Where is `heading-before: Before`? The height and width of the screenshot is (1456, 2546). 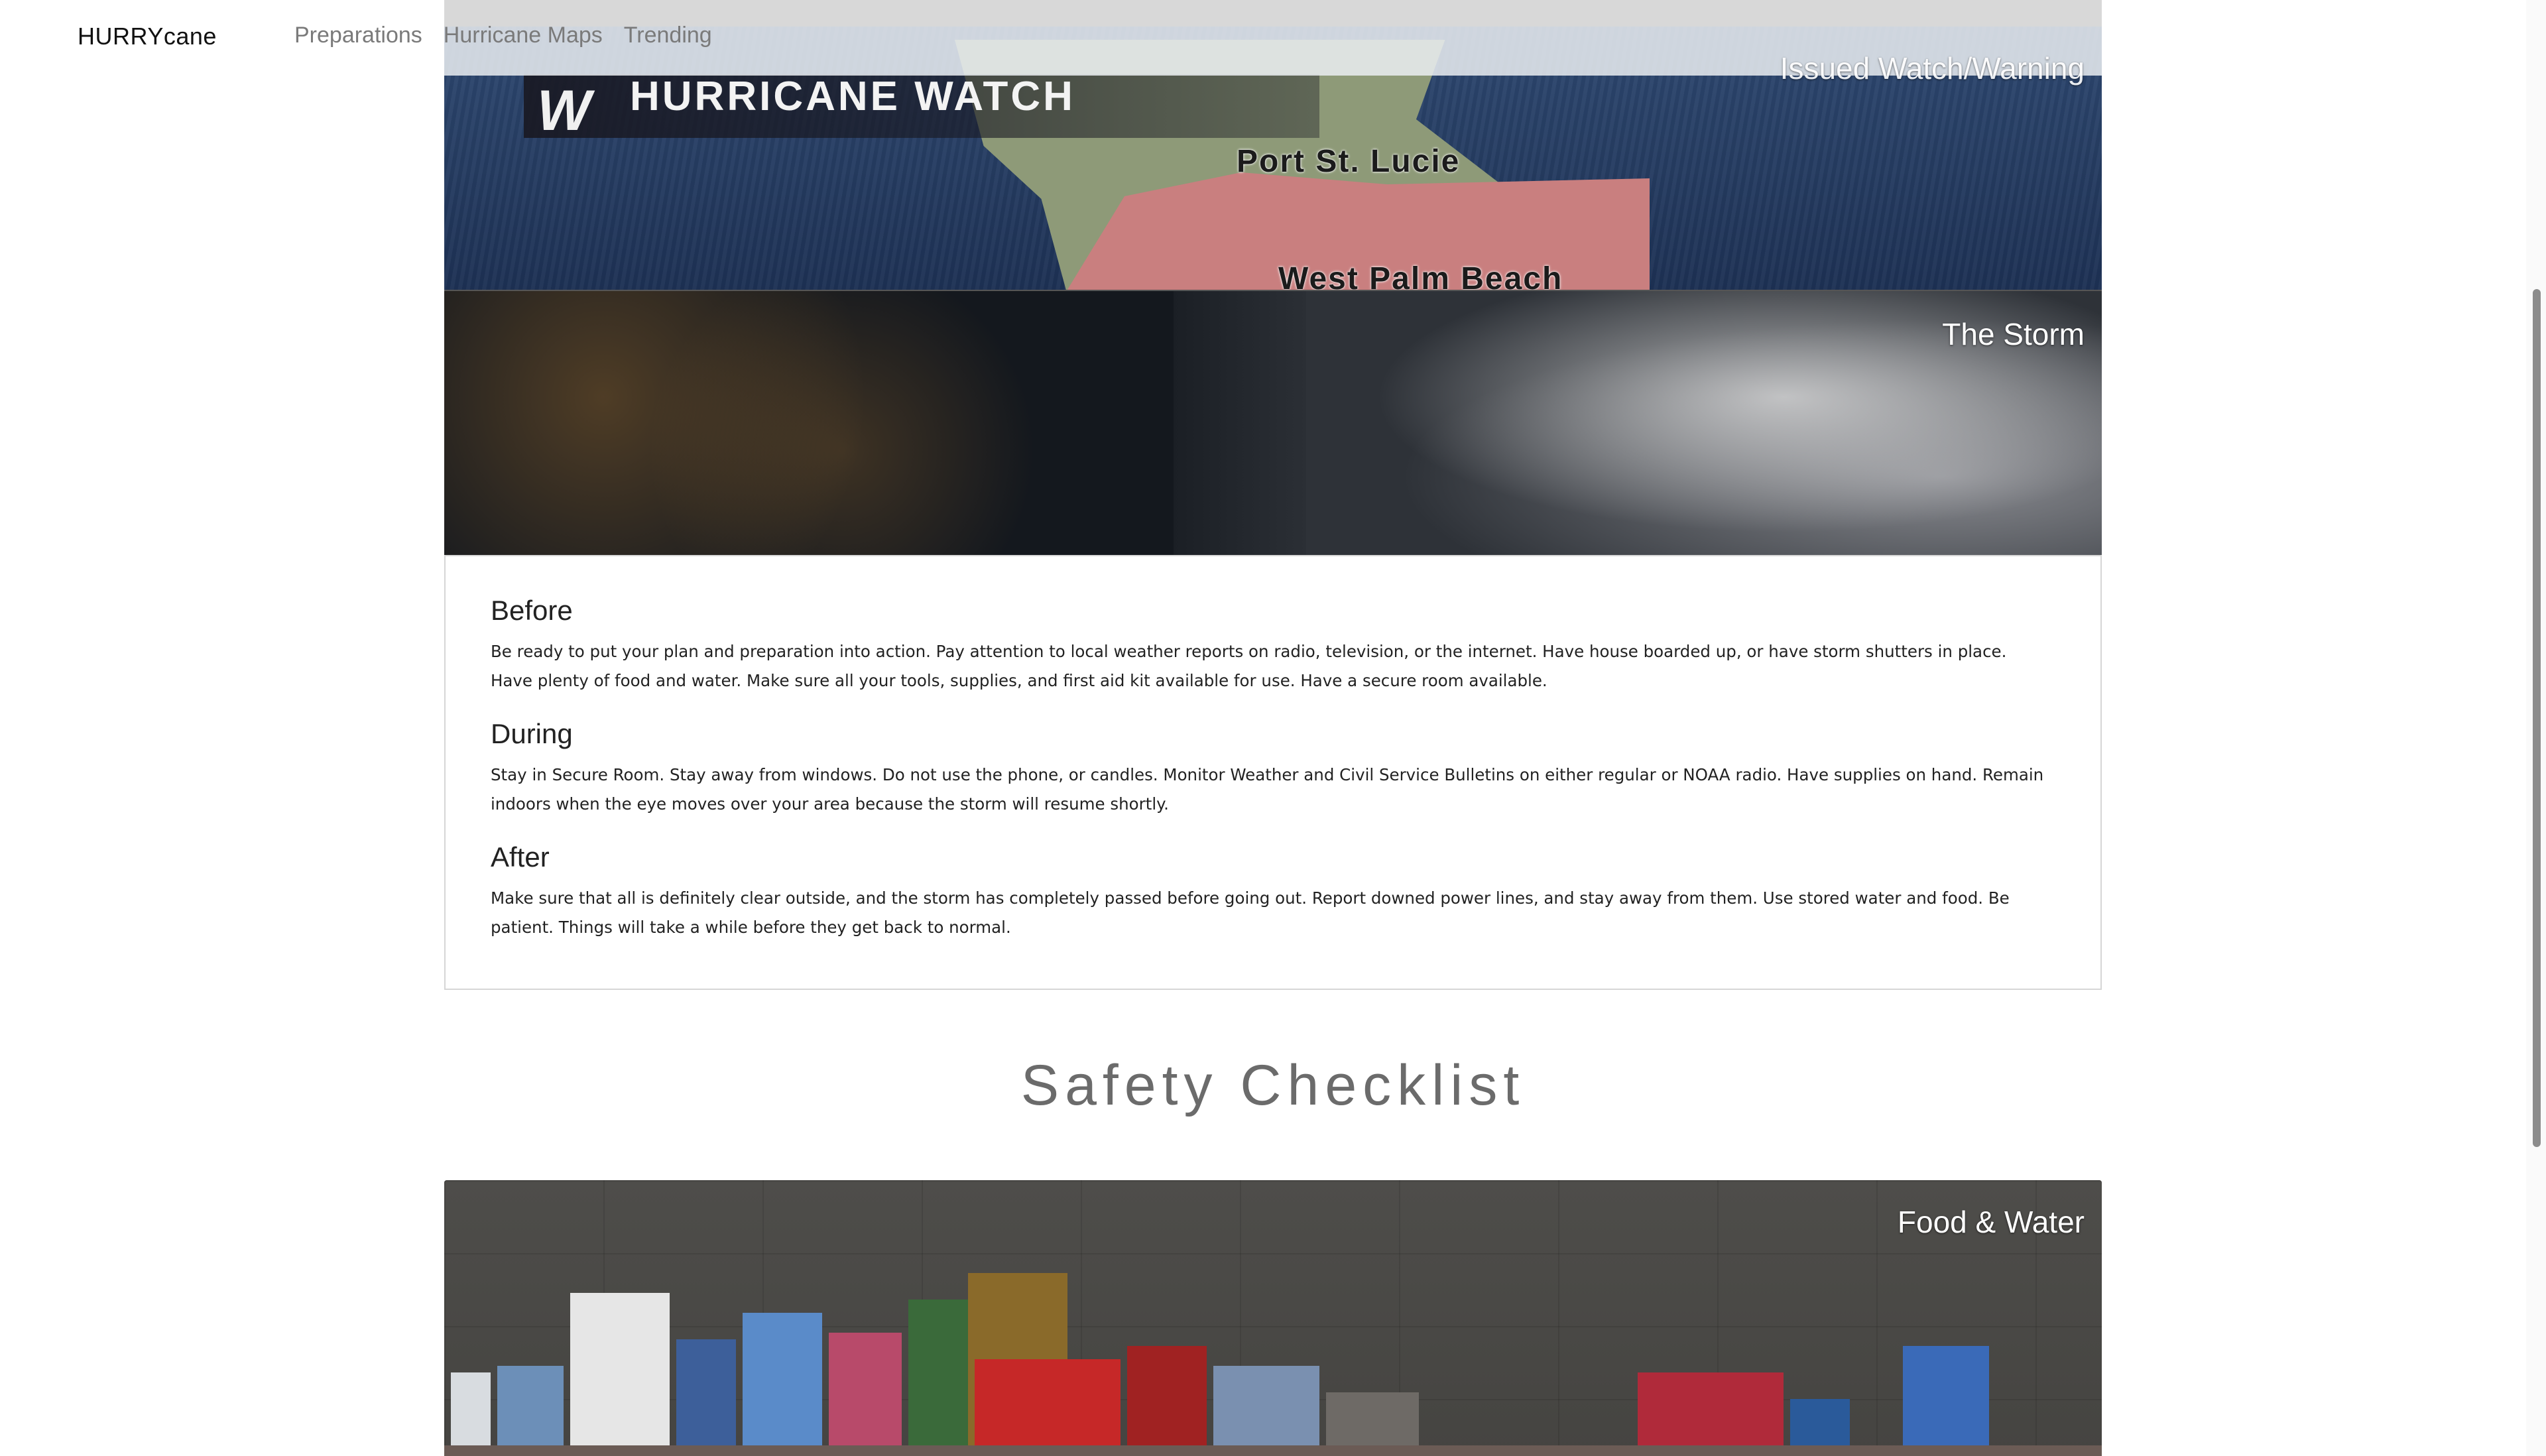 heading-before: Before is located at coordinates (532, 610).